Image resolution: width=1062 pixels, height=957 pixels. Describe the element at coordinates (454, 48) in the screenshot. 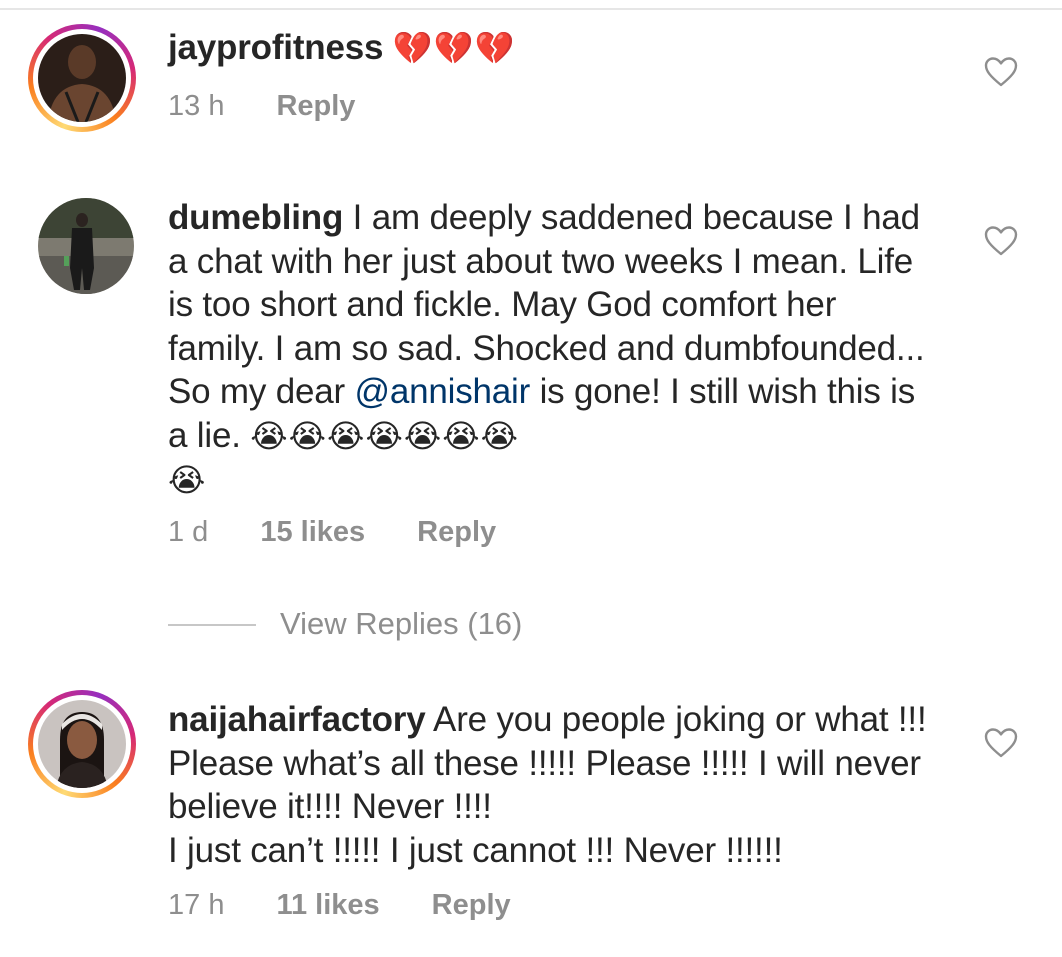

I see `broken-heart-emojis: 💔💔💔` at that location.